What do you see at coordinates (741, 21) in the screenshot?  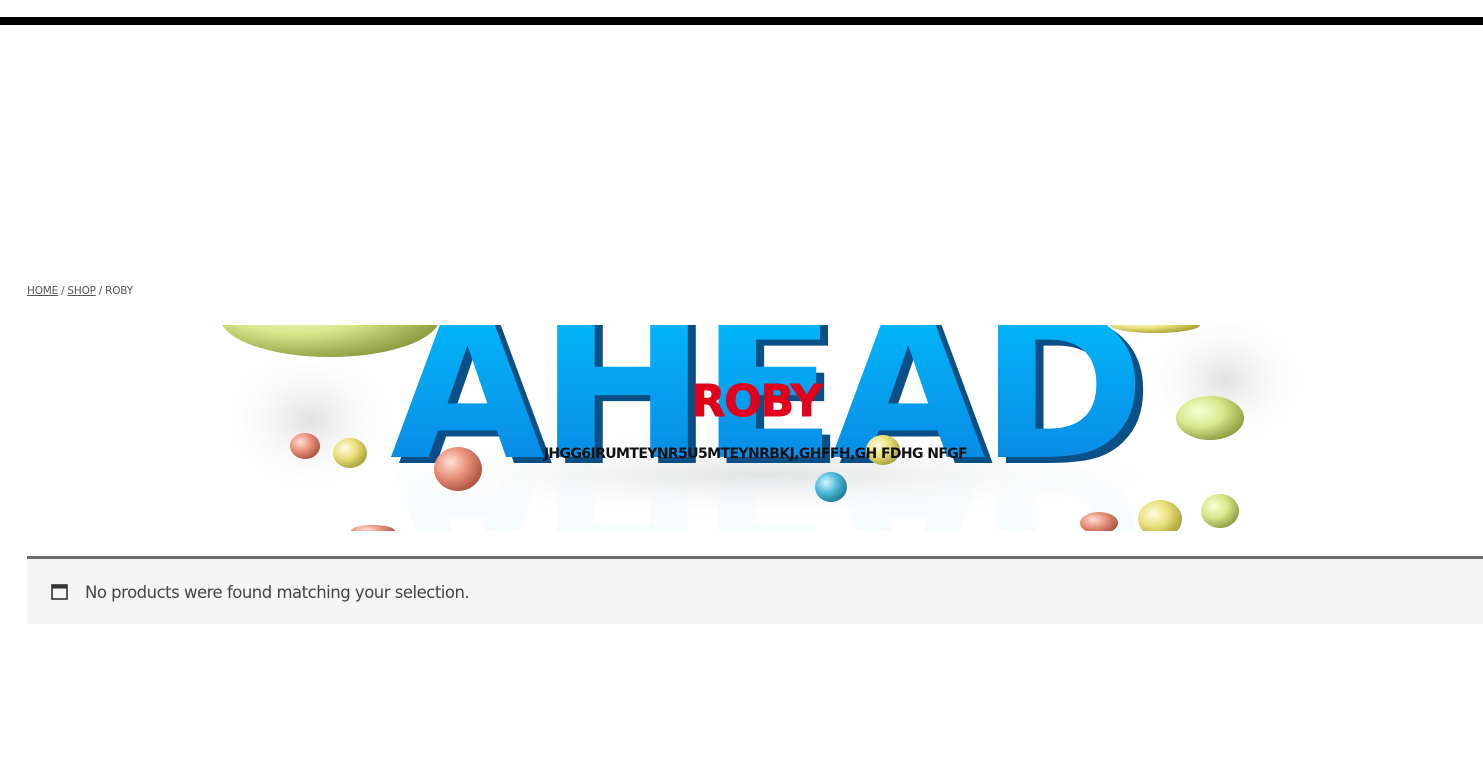 I see `top-border-bar` at bounding box center [741, 21].